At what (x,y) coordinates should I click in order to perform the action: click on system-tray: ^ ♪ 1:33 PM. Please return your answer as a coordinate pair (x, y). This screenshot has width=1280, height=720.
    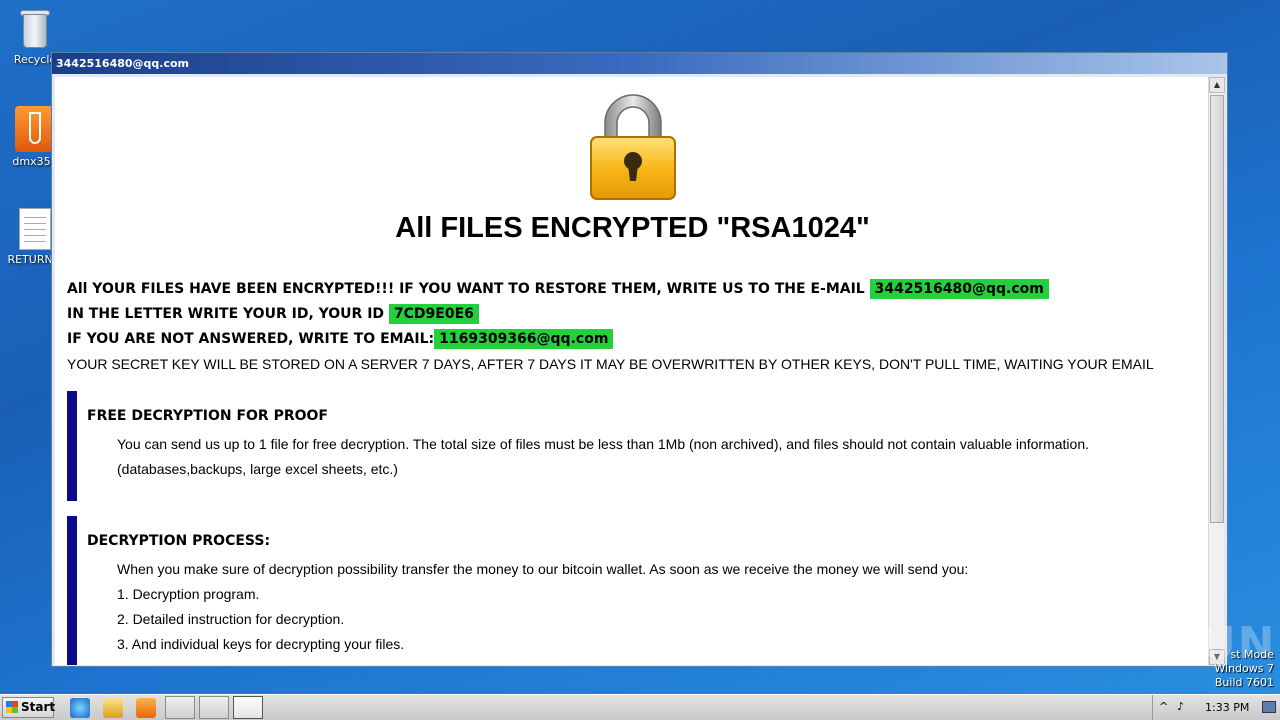
    Looking at the image, I should click on (1216, 707).